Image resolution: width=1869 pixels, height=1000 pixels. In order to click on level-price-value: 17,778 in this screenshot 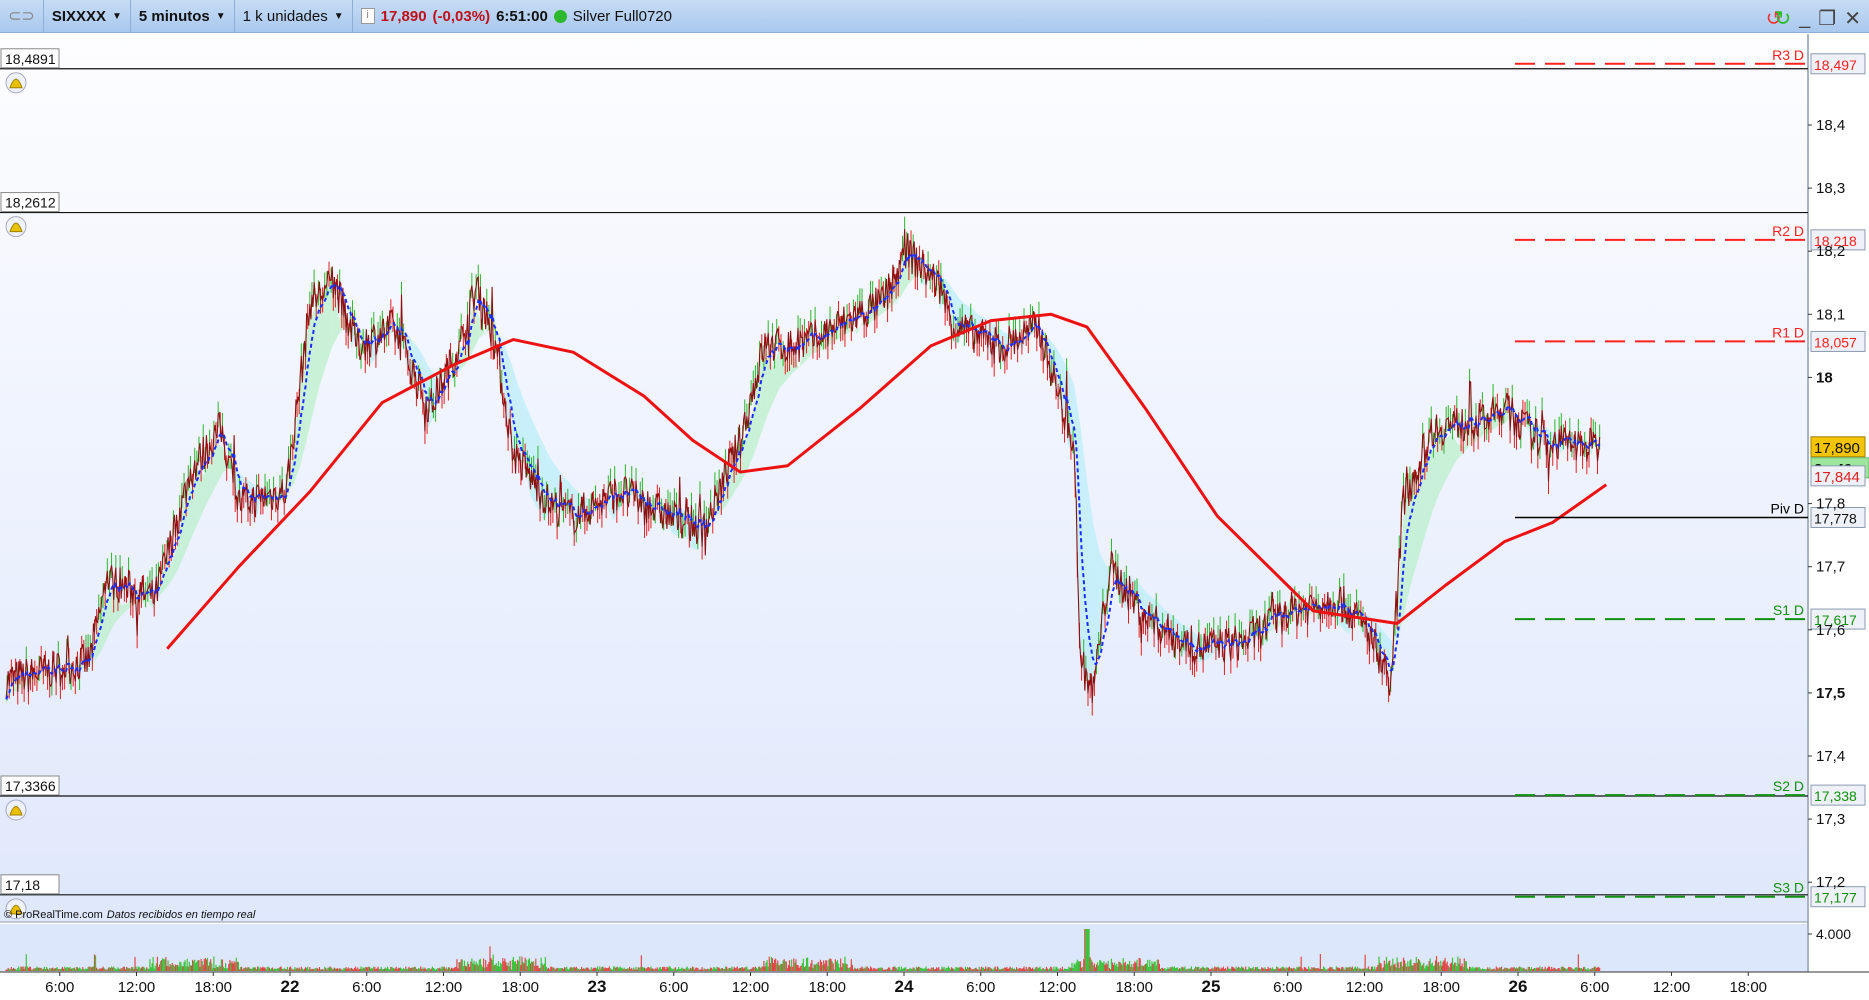, I will do `click(1835, 518)`.